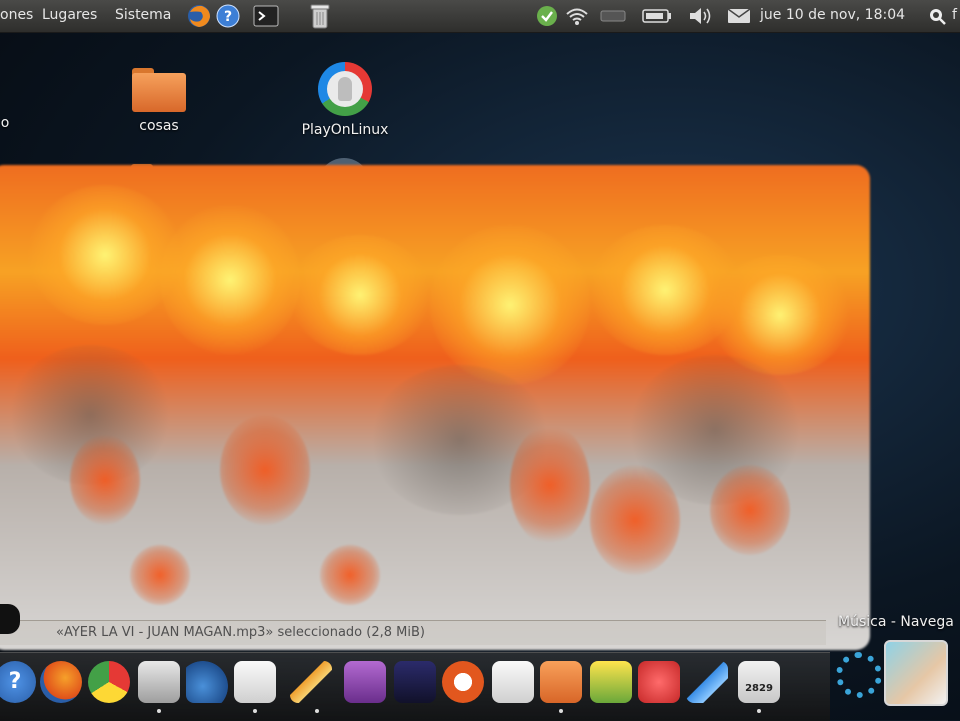 Image resolution: width=960 pixels, height=721 pixels. I want to click on desktop-icon-playonlinux: PlayOnLinux, so click(345, 100).